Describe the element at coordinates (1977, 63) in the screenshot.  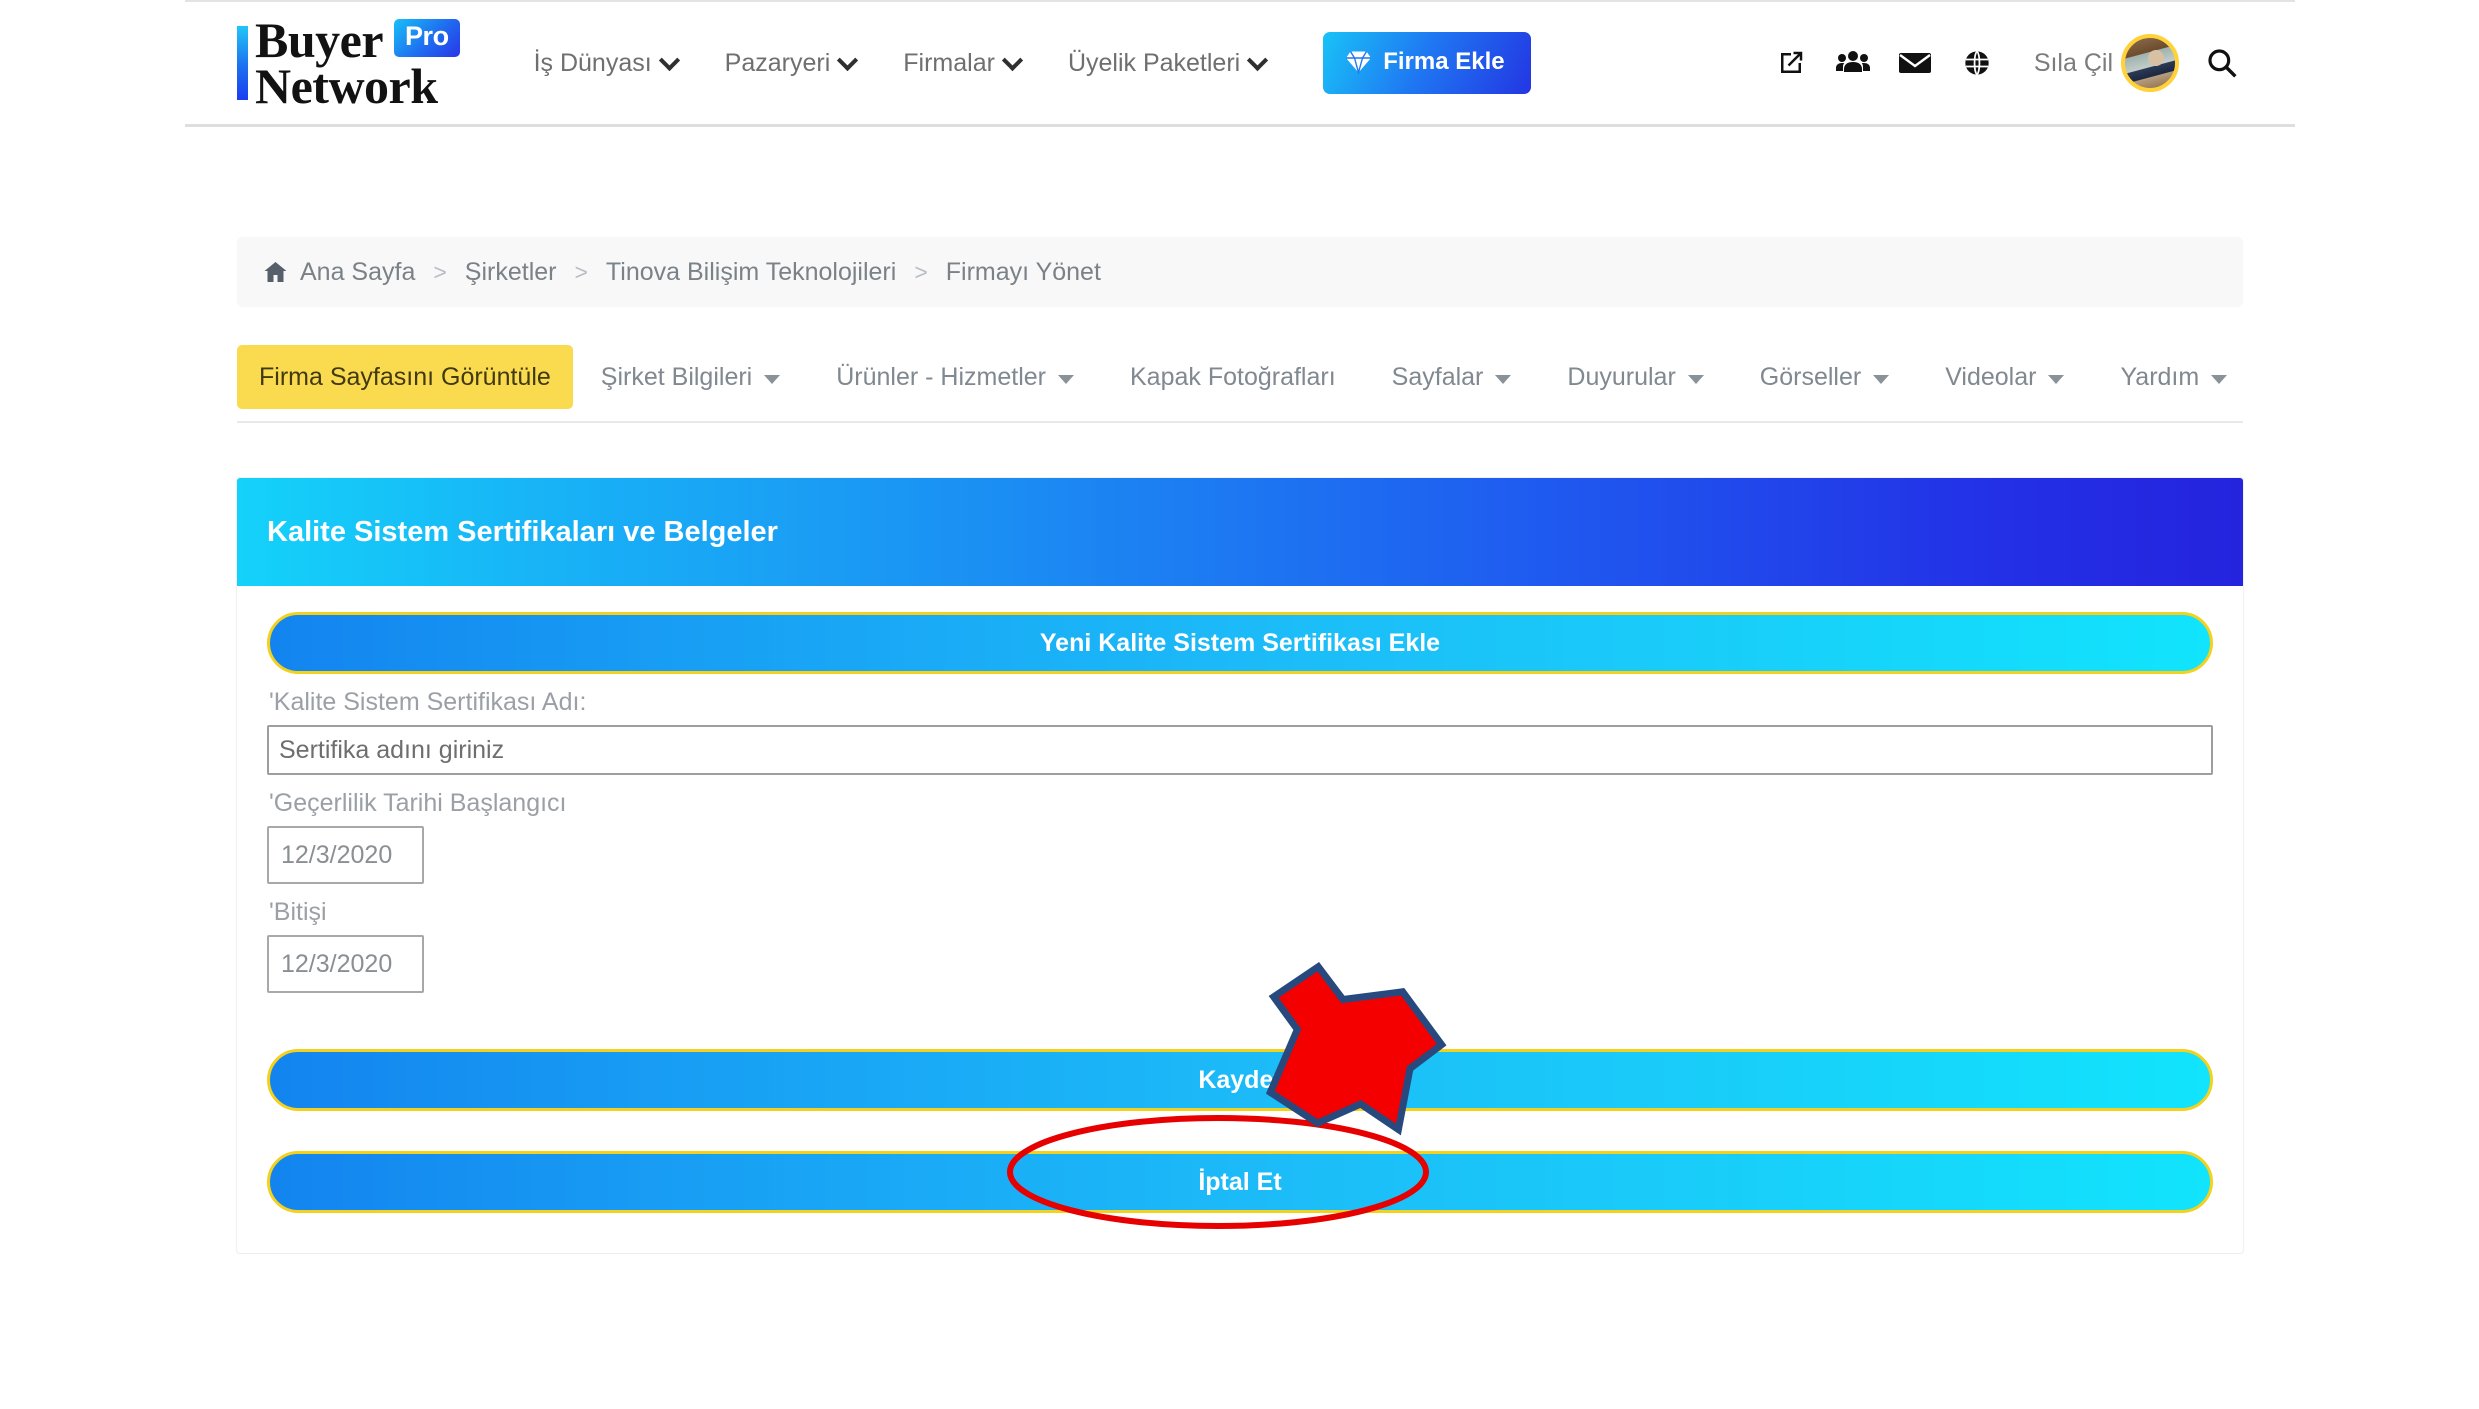
I see `globe-icon` at that location.